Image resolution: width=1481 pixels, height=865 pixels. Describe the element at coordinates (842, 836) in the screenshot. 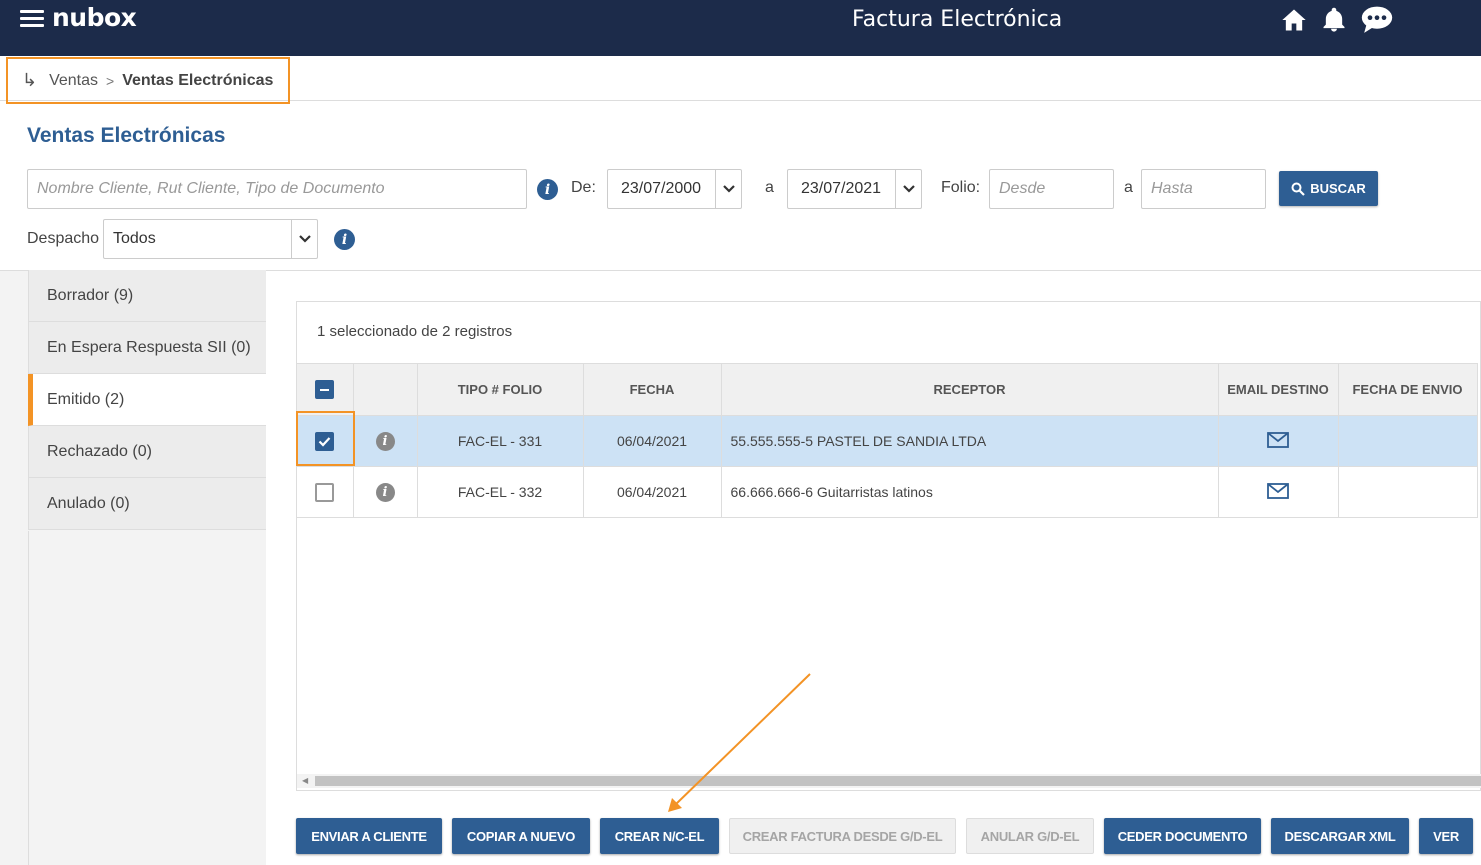

I see `create-invoice-from-gd-button: CREAR FACTURA DESDE G/D-EL` at that location.